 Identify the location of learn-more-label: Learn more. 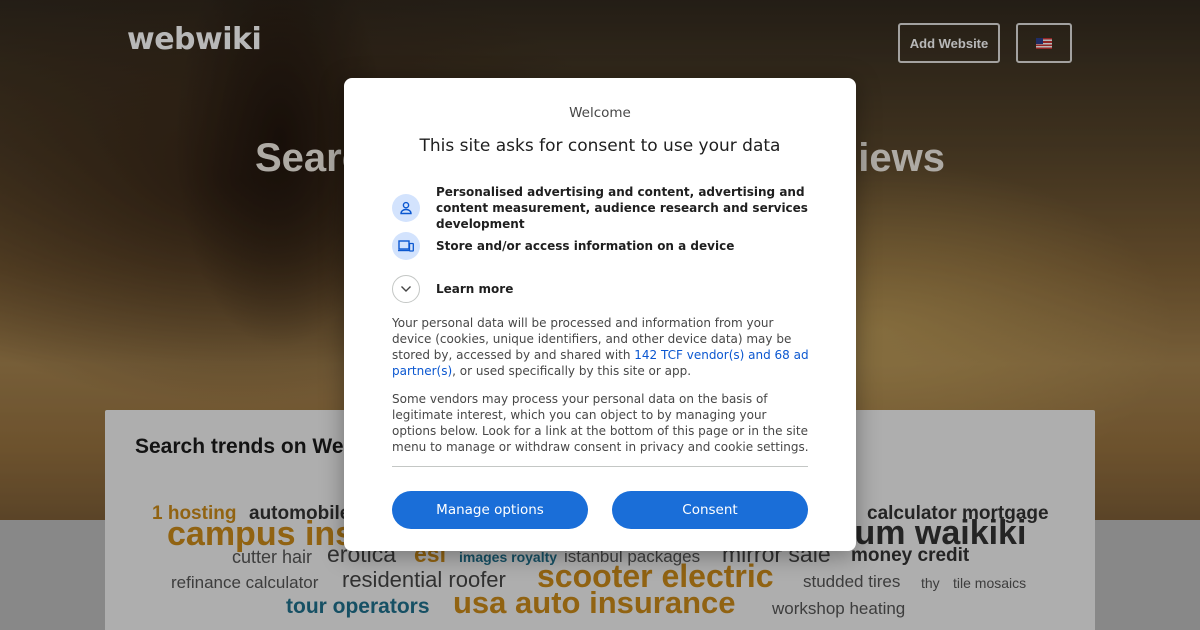
(474, 289).